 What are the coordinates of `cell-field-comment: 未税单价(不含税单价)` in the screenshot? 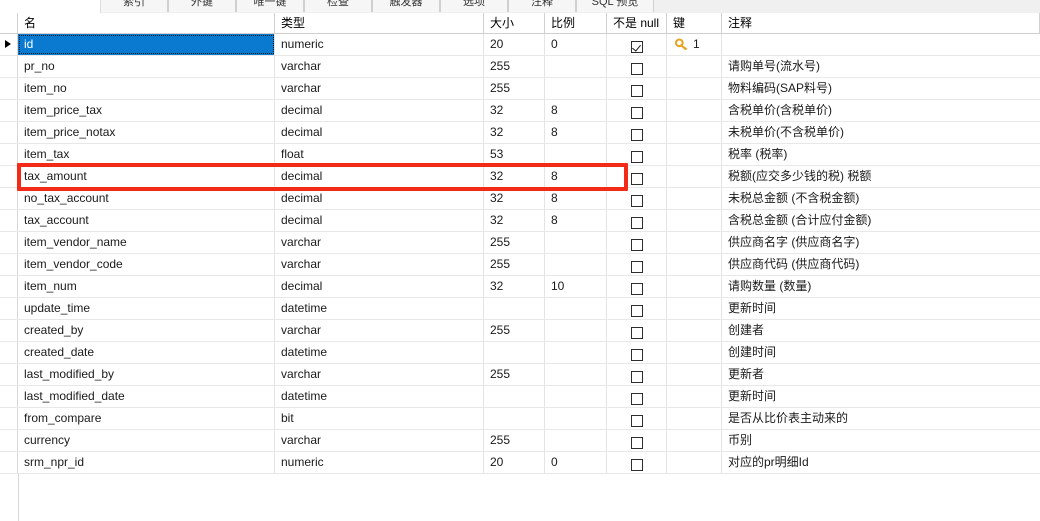 It's located at (881, 132).